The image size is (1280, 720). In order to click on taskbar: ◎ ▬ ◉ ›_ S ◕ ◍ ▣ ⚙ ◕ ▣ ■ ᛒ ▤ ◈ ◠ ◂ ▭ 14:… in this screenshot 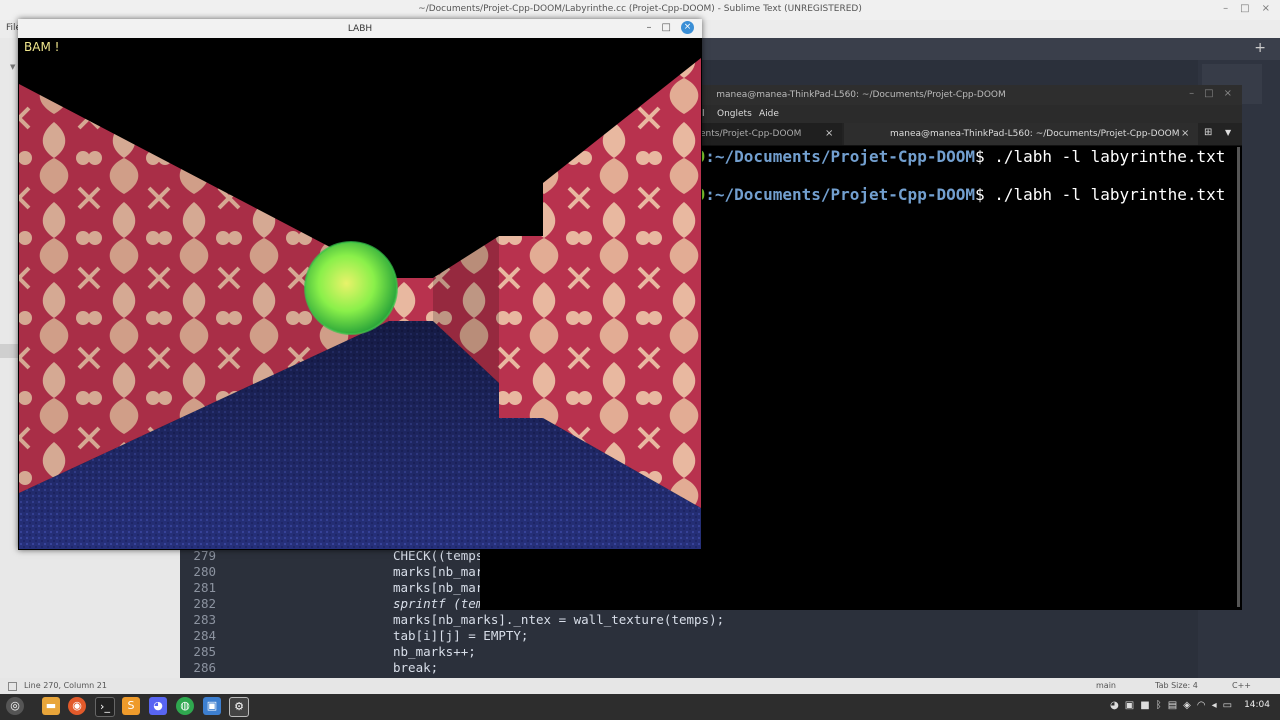, I will do `click(640, 707)`.